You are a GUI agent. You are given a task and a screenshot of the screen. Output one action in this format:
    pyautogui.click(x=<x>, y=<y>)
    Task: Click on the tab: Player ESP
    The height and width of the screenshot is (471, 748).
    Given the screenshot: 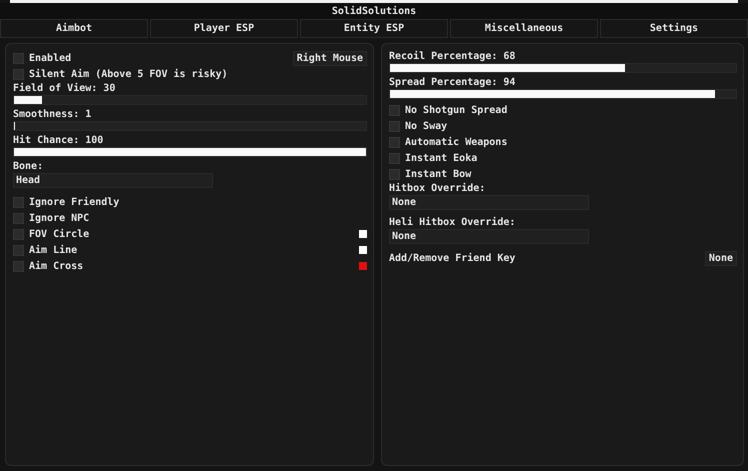 What is the action you would take?
    pyautogui.click(x=224, y=28)
    